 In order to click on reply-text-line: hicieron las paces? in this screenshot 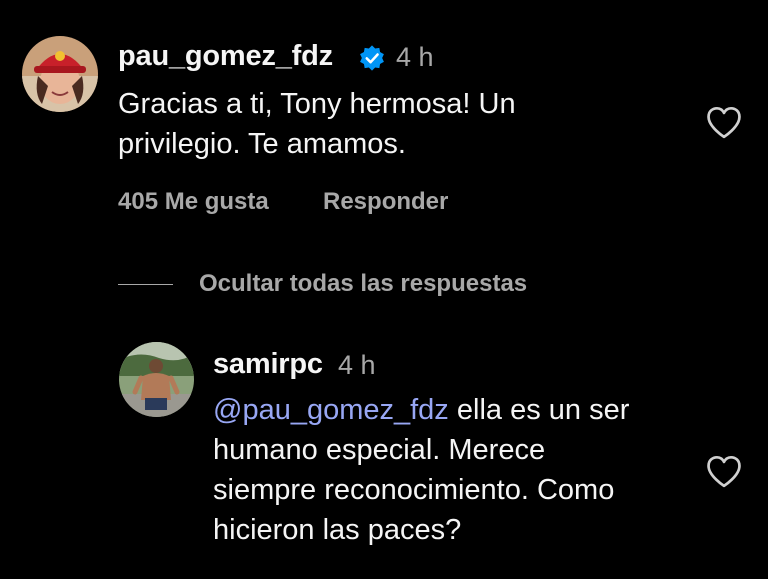, I will do `click(337, 530)`.